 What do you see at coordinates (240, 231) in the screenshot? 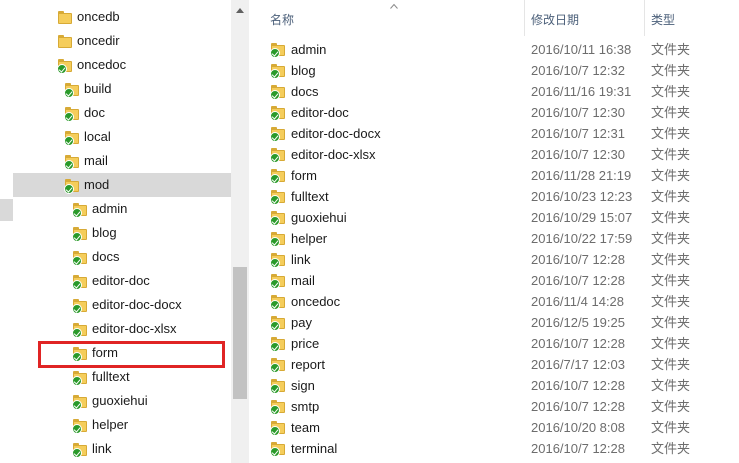
I see `navigation-scrollbar` at bounding box center [240, 231].